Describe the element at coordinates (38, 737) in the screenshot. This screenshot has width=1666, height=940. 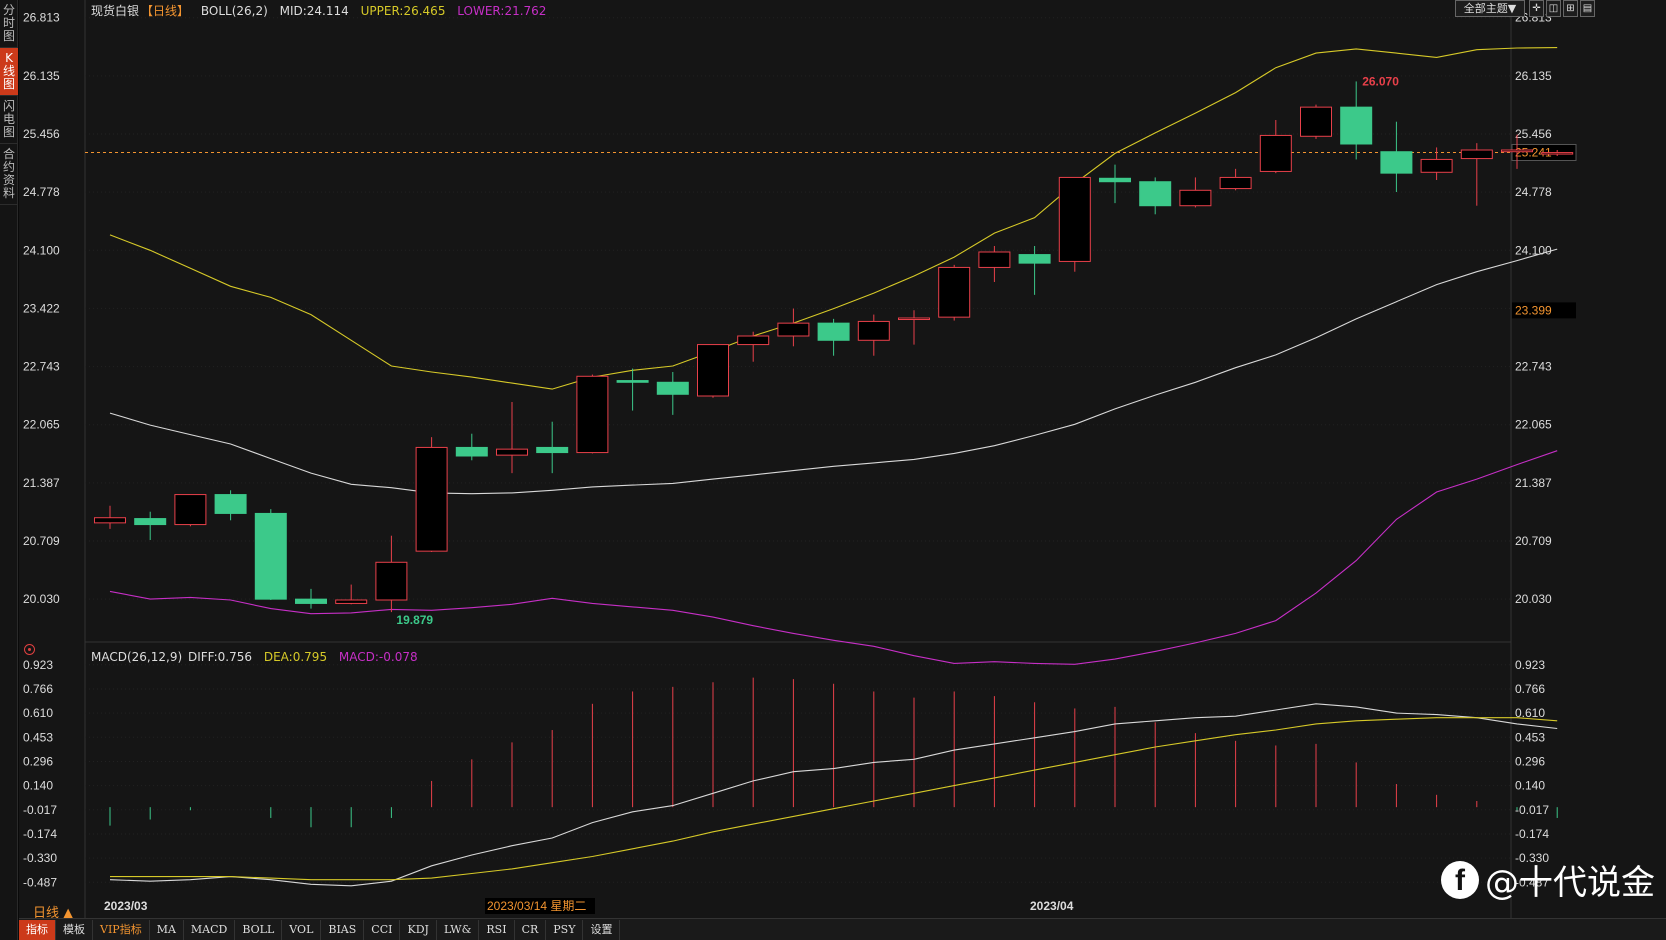
I see `macd-tick-label-left: 0.453` at that location.